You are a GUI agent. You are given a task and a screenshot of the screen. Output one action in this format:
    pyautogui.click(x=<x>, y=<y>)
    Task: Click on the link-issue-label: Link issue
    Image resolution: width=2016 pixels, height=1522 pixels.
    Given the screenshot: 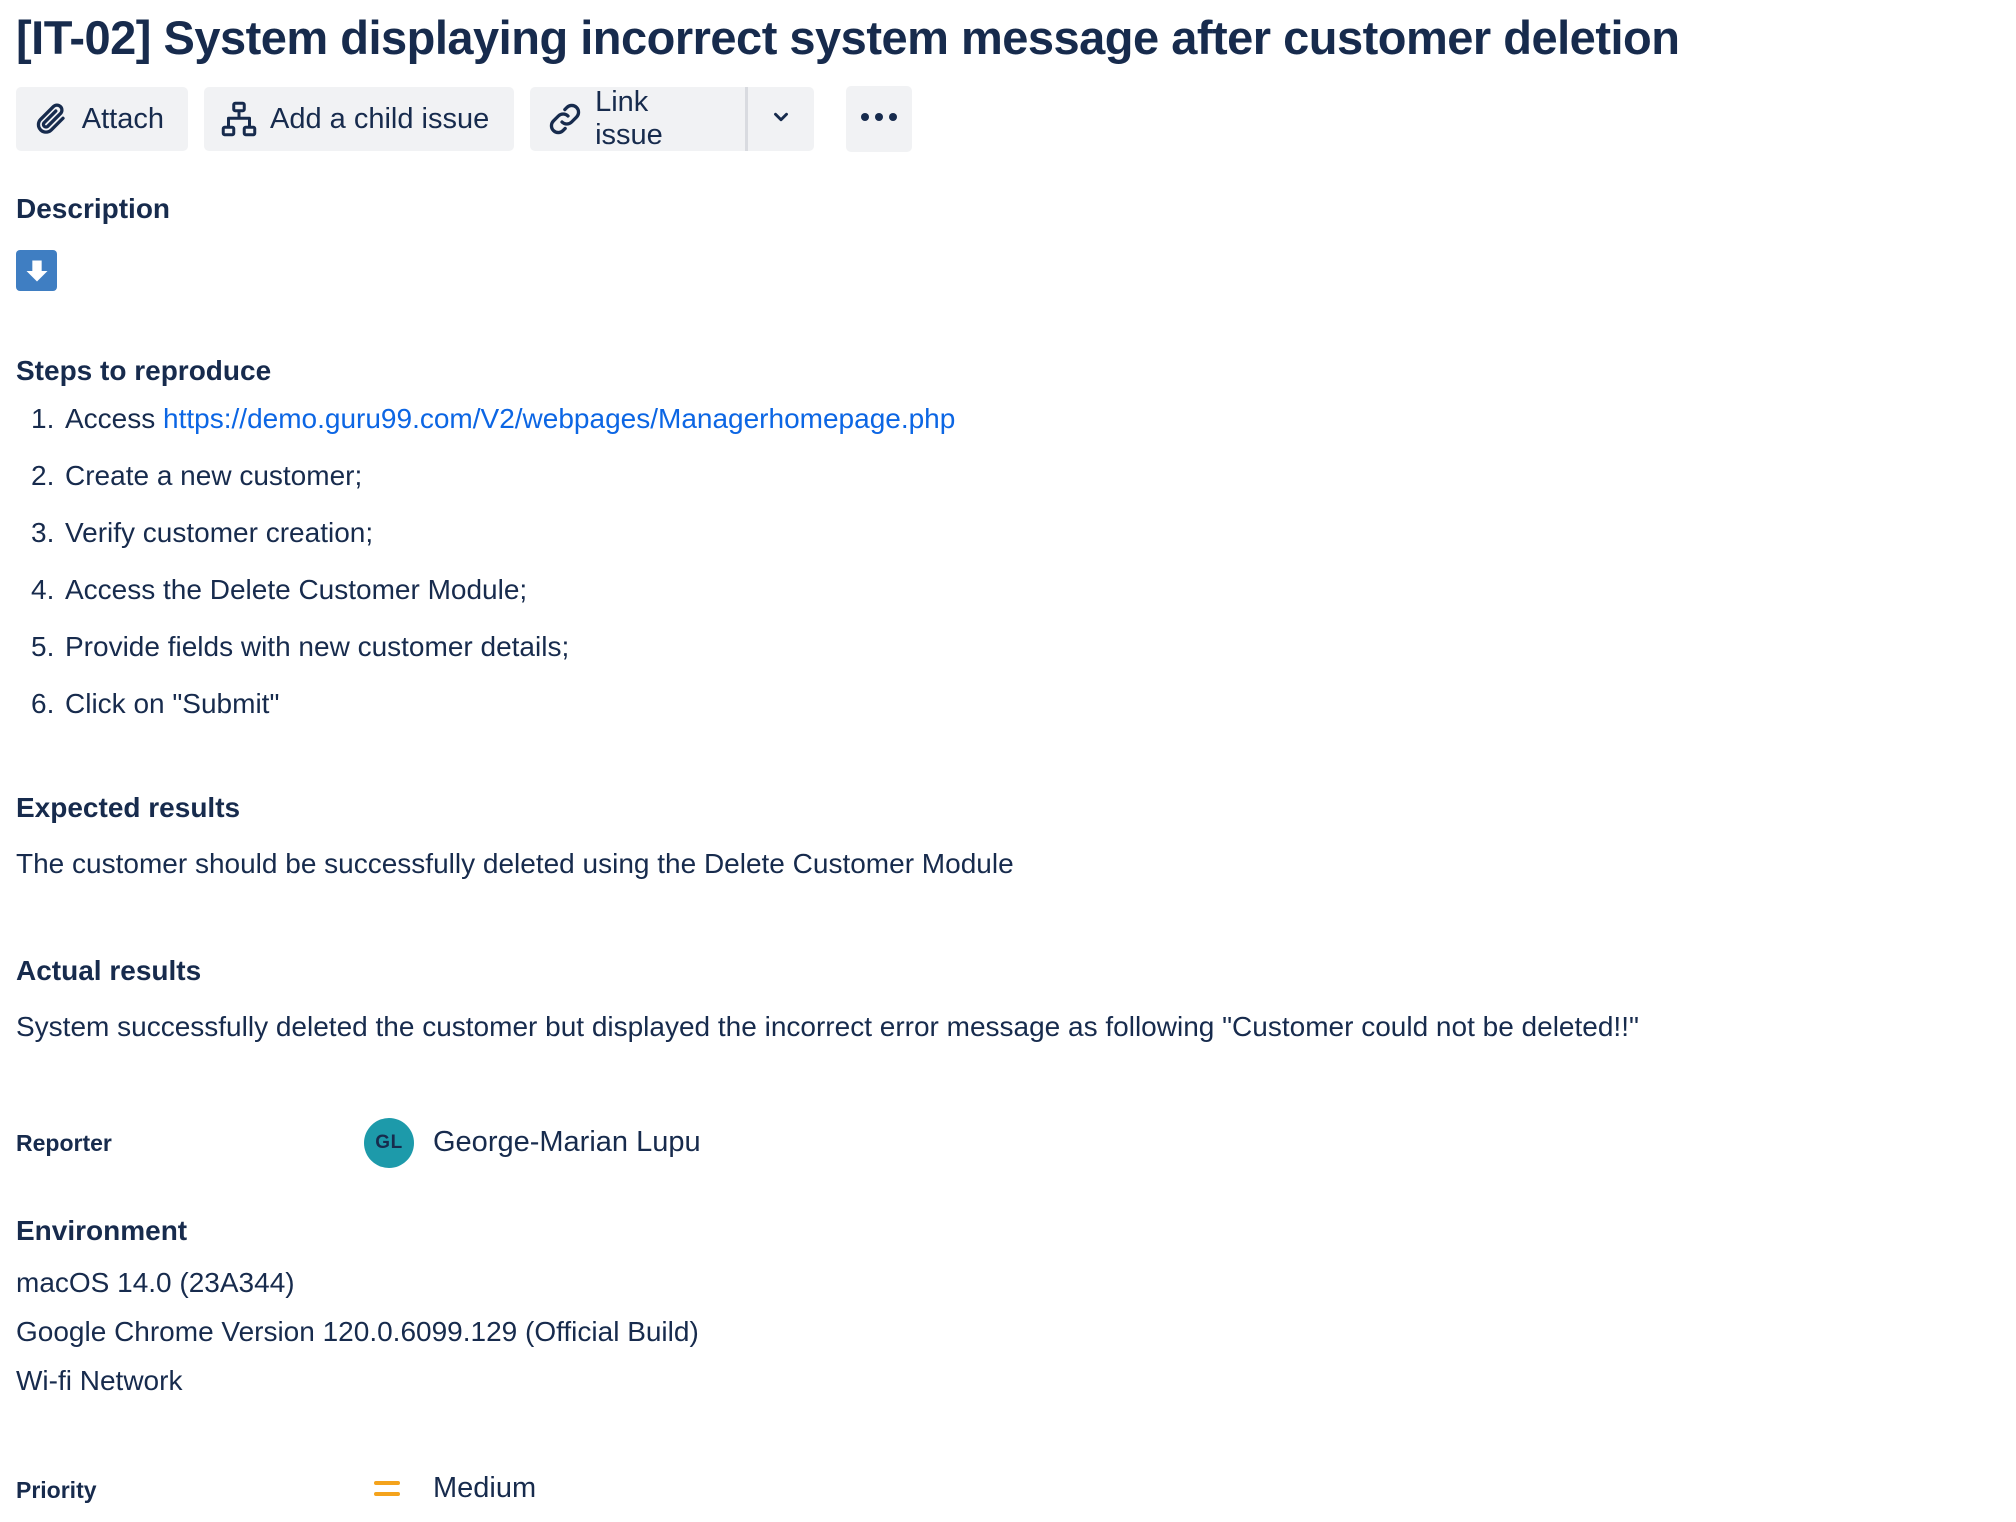 What is the action you would take?
    pyautogui.click(x=629, y=118)
    